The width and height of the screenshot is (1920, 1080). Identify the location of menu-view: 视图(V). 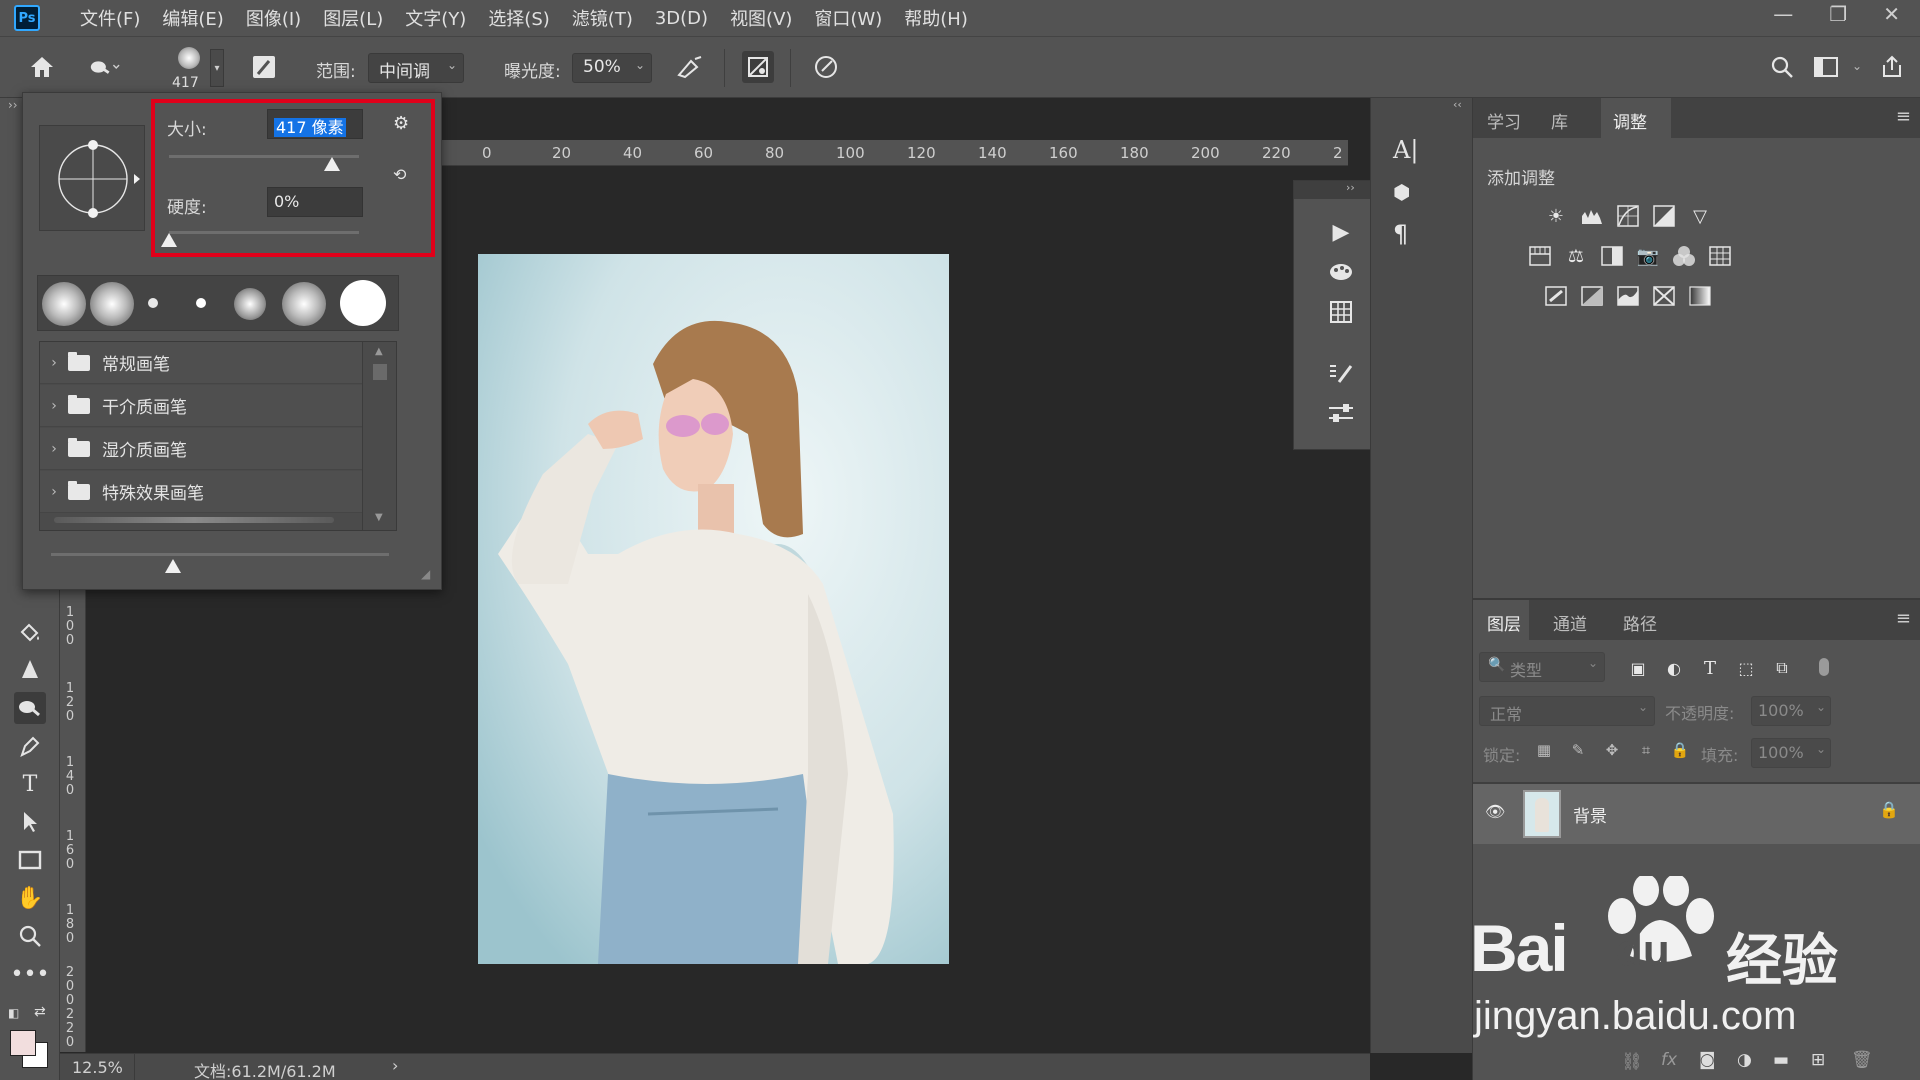
(761, 18).